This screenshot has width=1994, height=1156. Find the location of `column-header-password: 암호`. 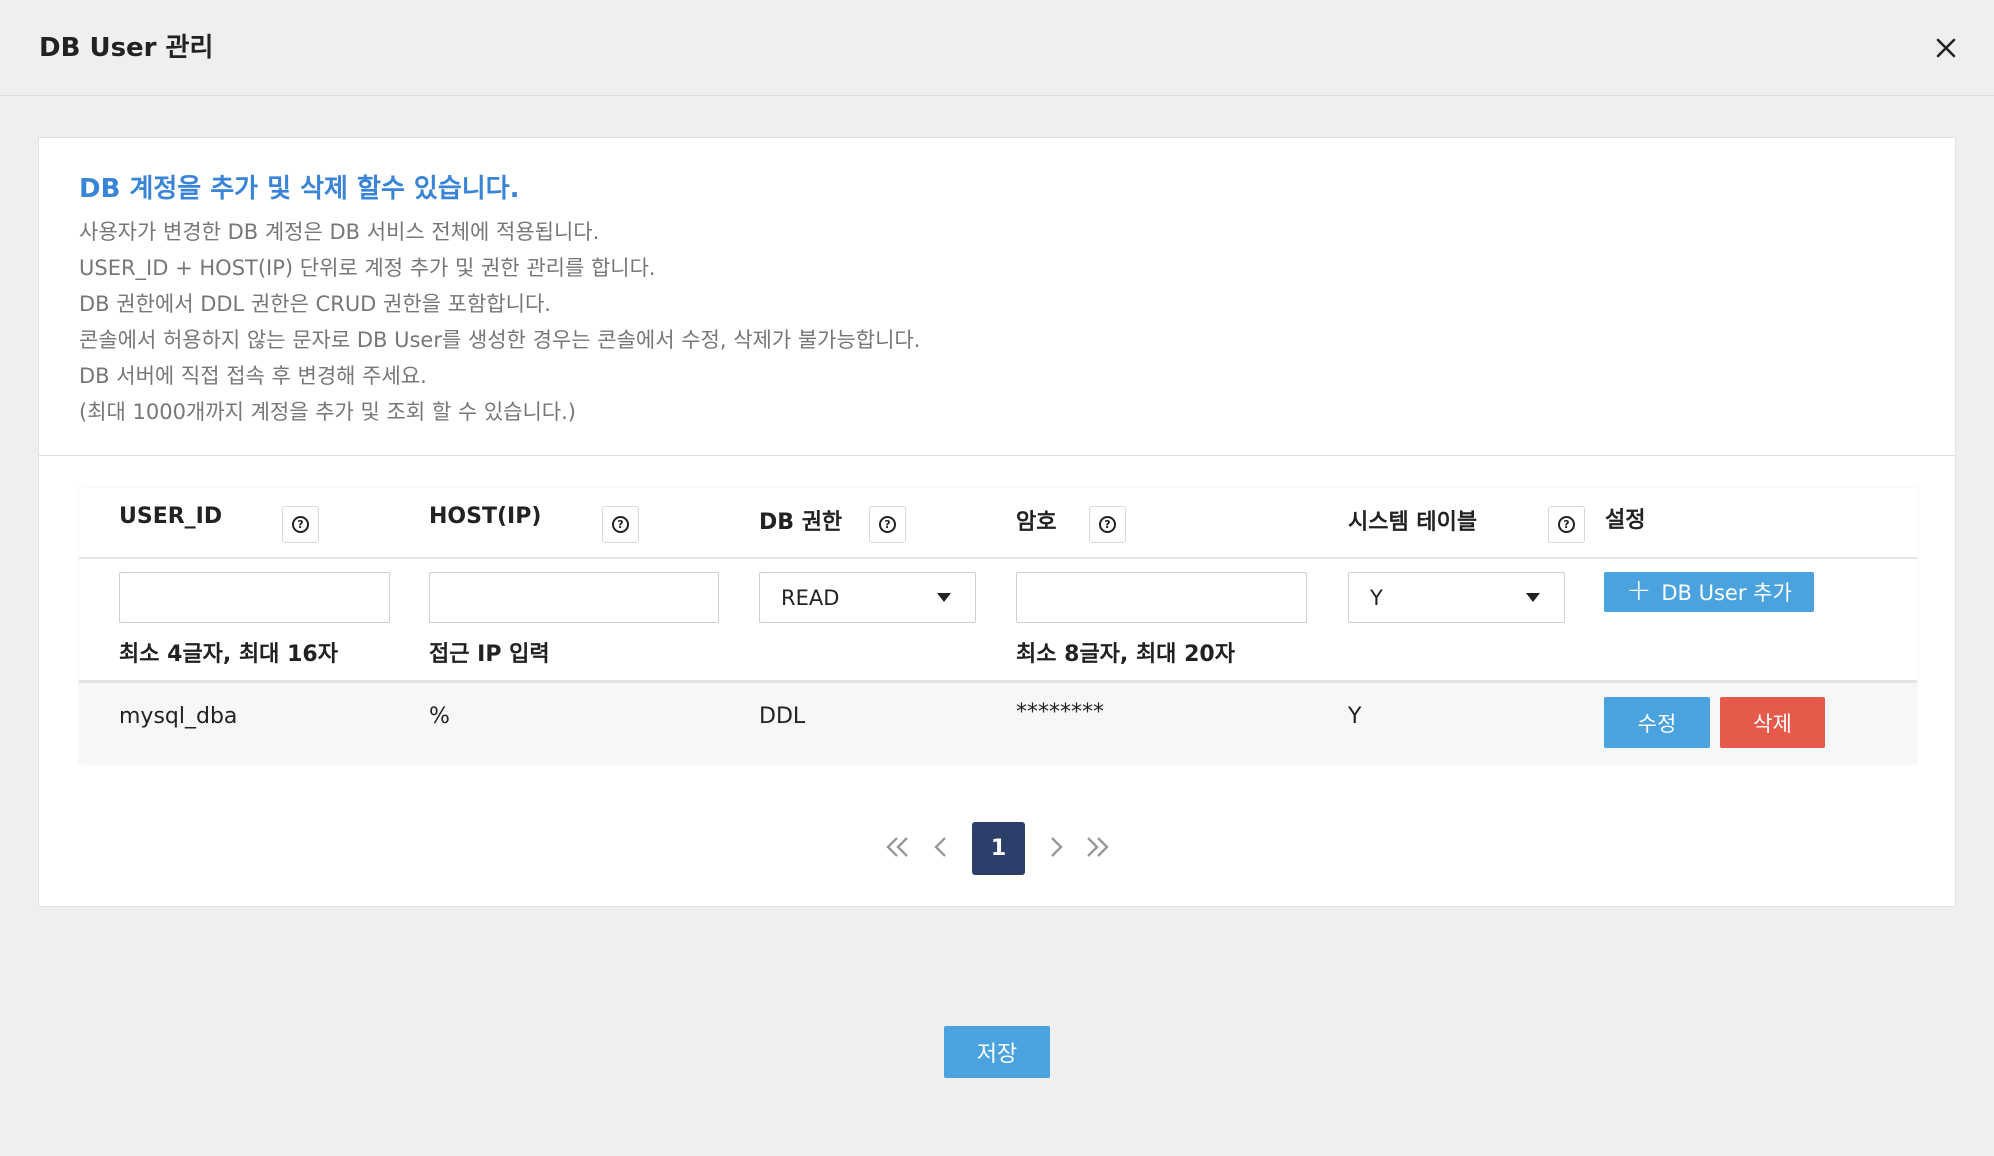

column-header-password: 암호 is located at coordinates (1036, 522).